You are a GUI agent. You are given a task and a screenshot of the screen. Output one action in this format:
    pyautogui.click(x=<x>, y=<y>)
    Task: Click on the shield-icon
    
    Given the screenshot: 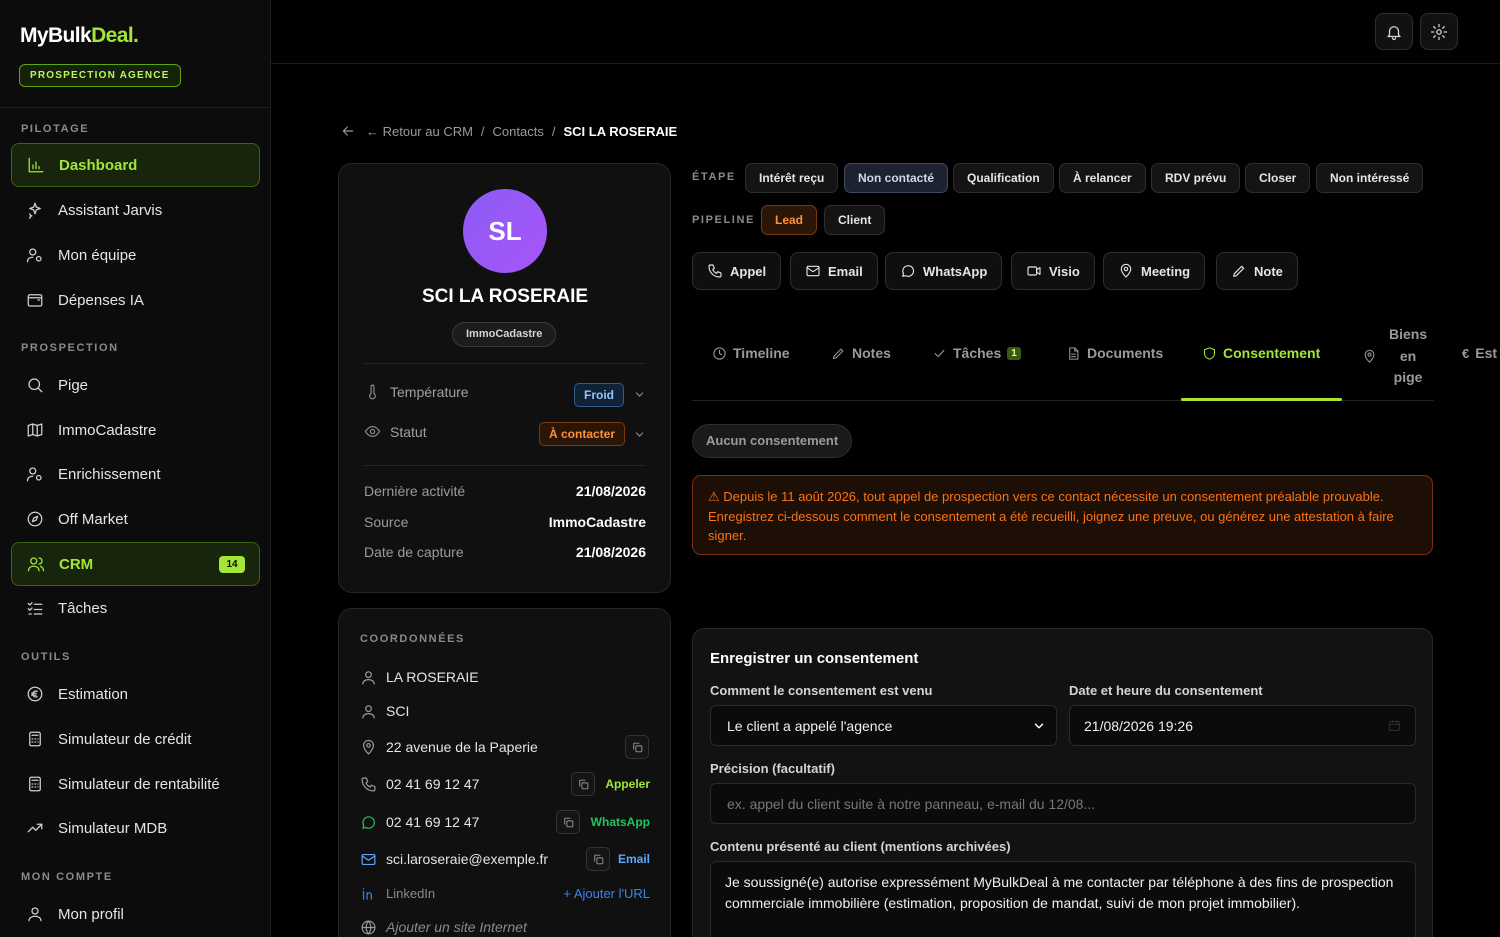 What is the action you would take?
    pyautogui.click(x=1209, y=353)
    